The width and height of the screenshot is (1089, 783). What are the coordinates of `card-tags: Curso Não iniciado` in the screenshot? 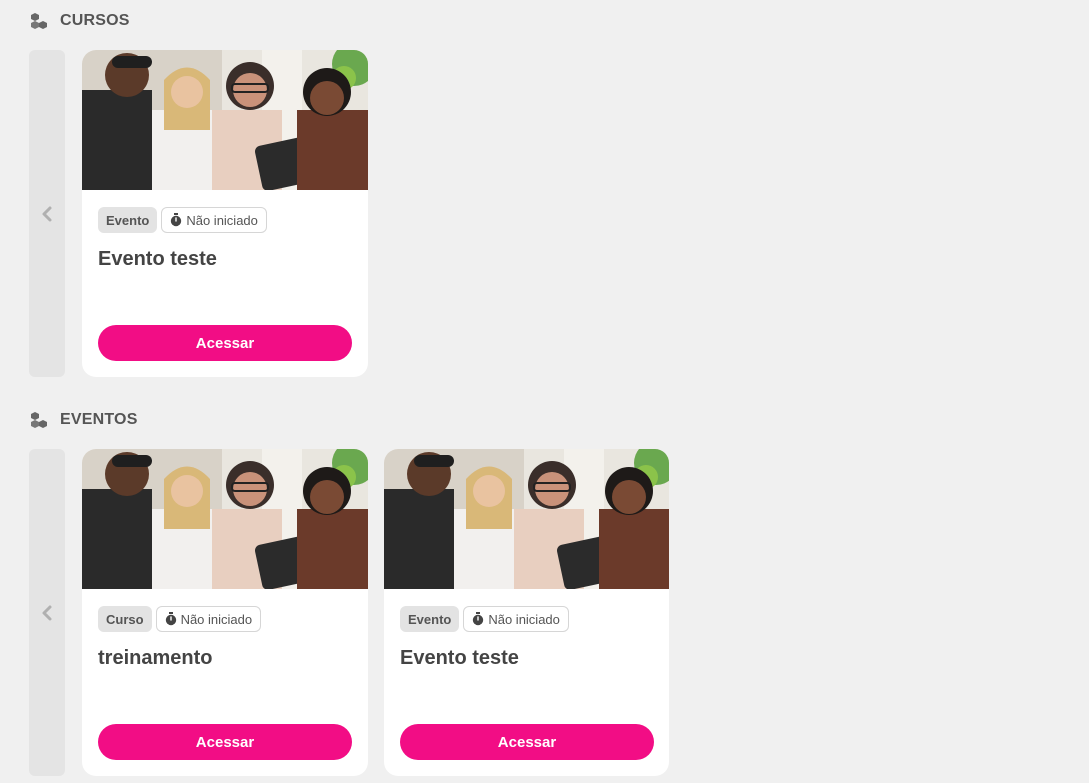 It's located at (180, 619).